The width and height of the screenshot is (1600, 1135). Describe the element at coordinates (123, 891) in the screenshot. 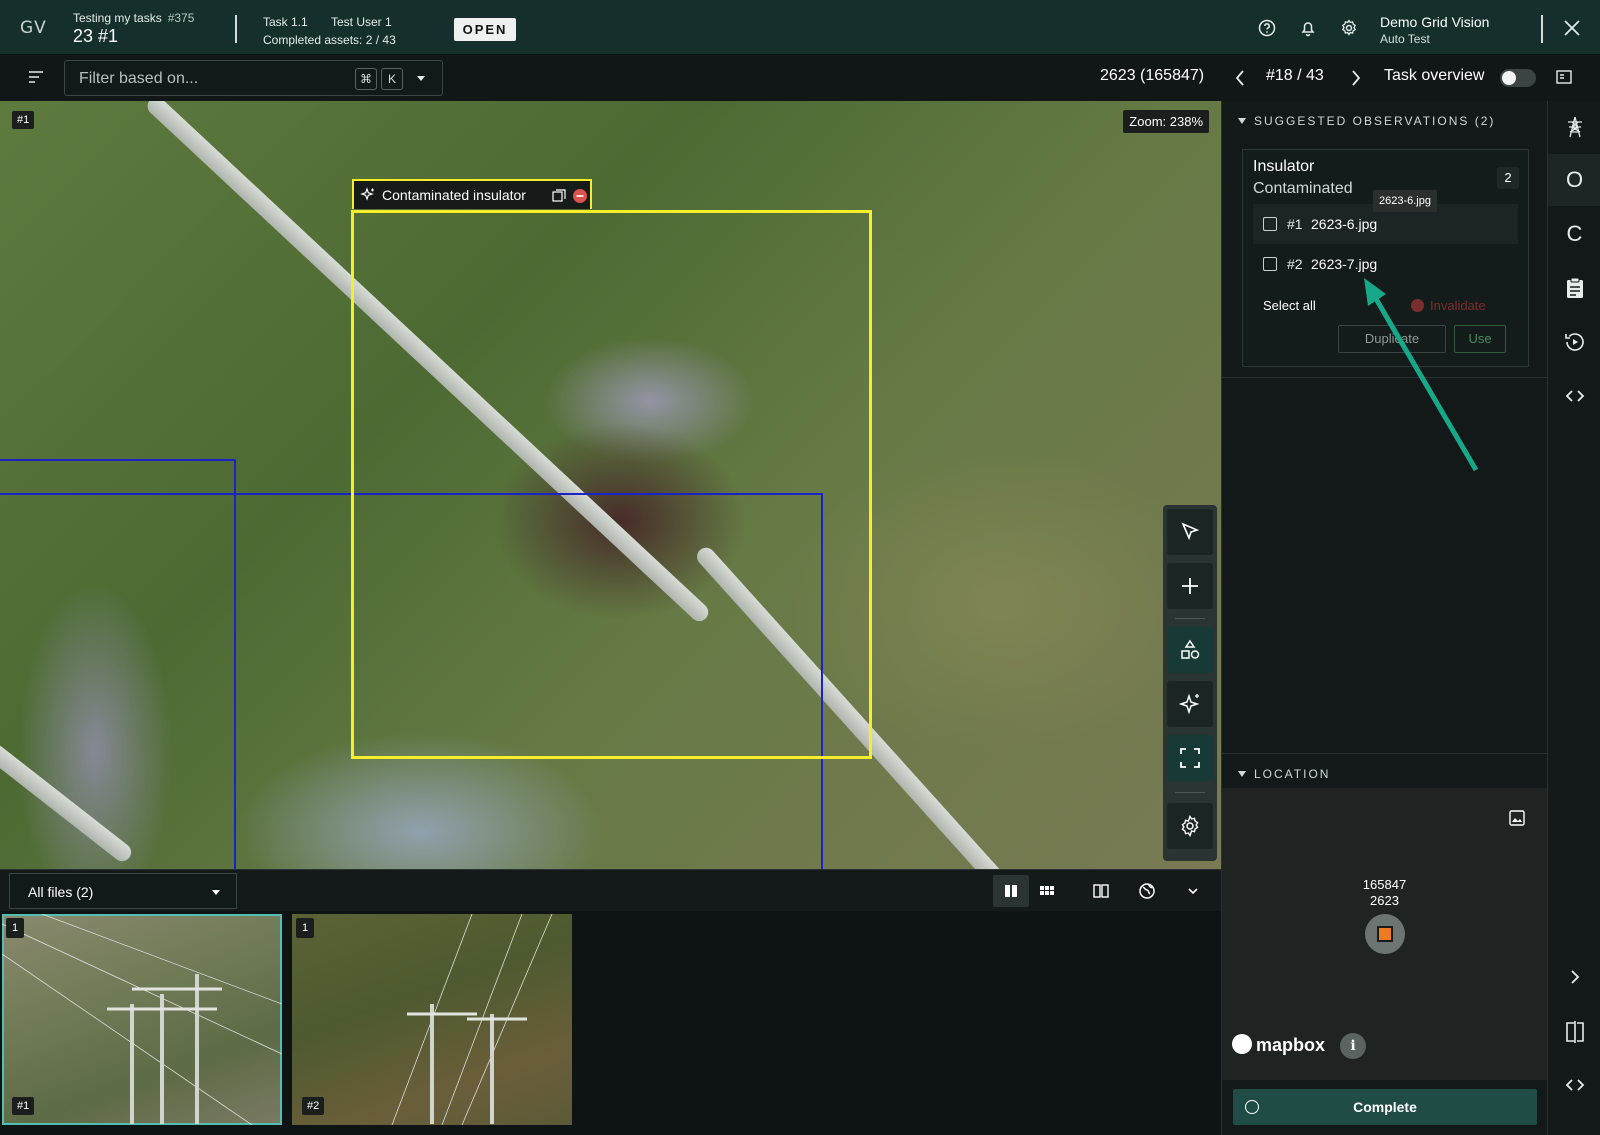

I see `file-filter-select: All files (2)` at that location.